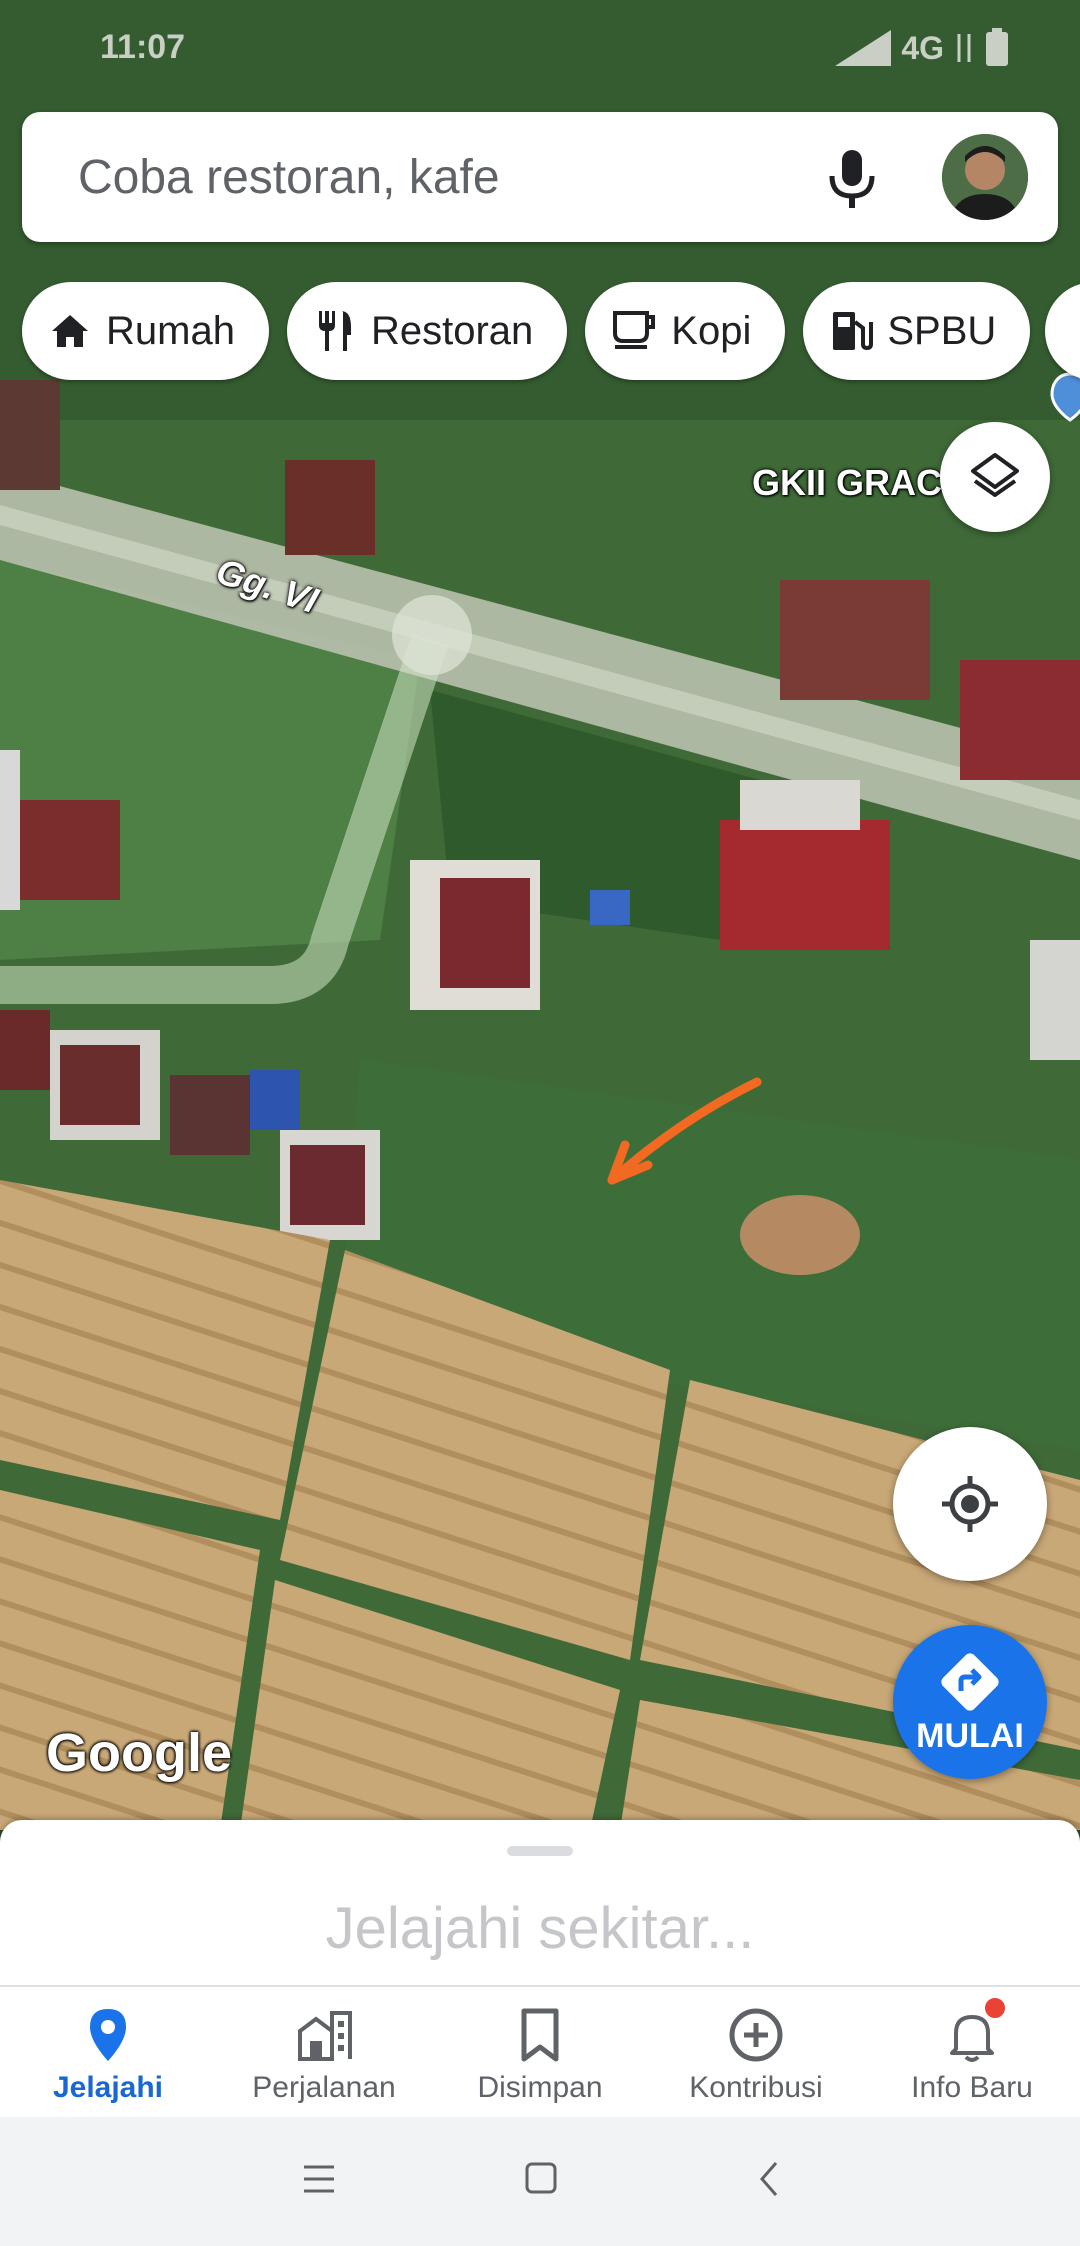  Describe the element at coordinates (108, 2035) in the screenshot. I see `location-pin-icon` at that location.